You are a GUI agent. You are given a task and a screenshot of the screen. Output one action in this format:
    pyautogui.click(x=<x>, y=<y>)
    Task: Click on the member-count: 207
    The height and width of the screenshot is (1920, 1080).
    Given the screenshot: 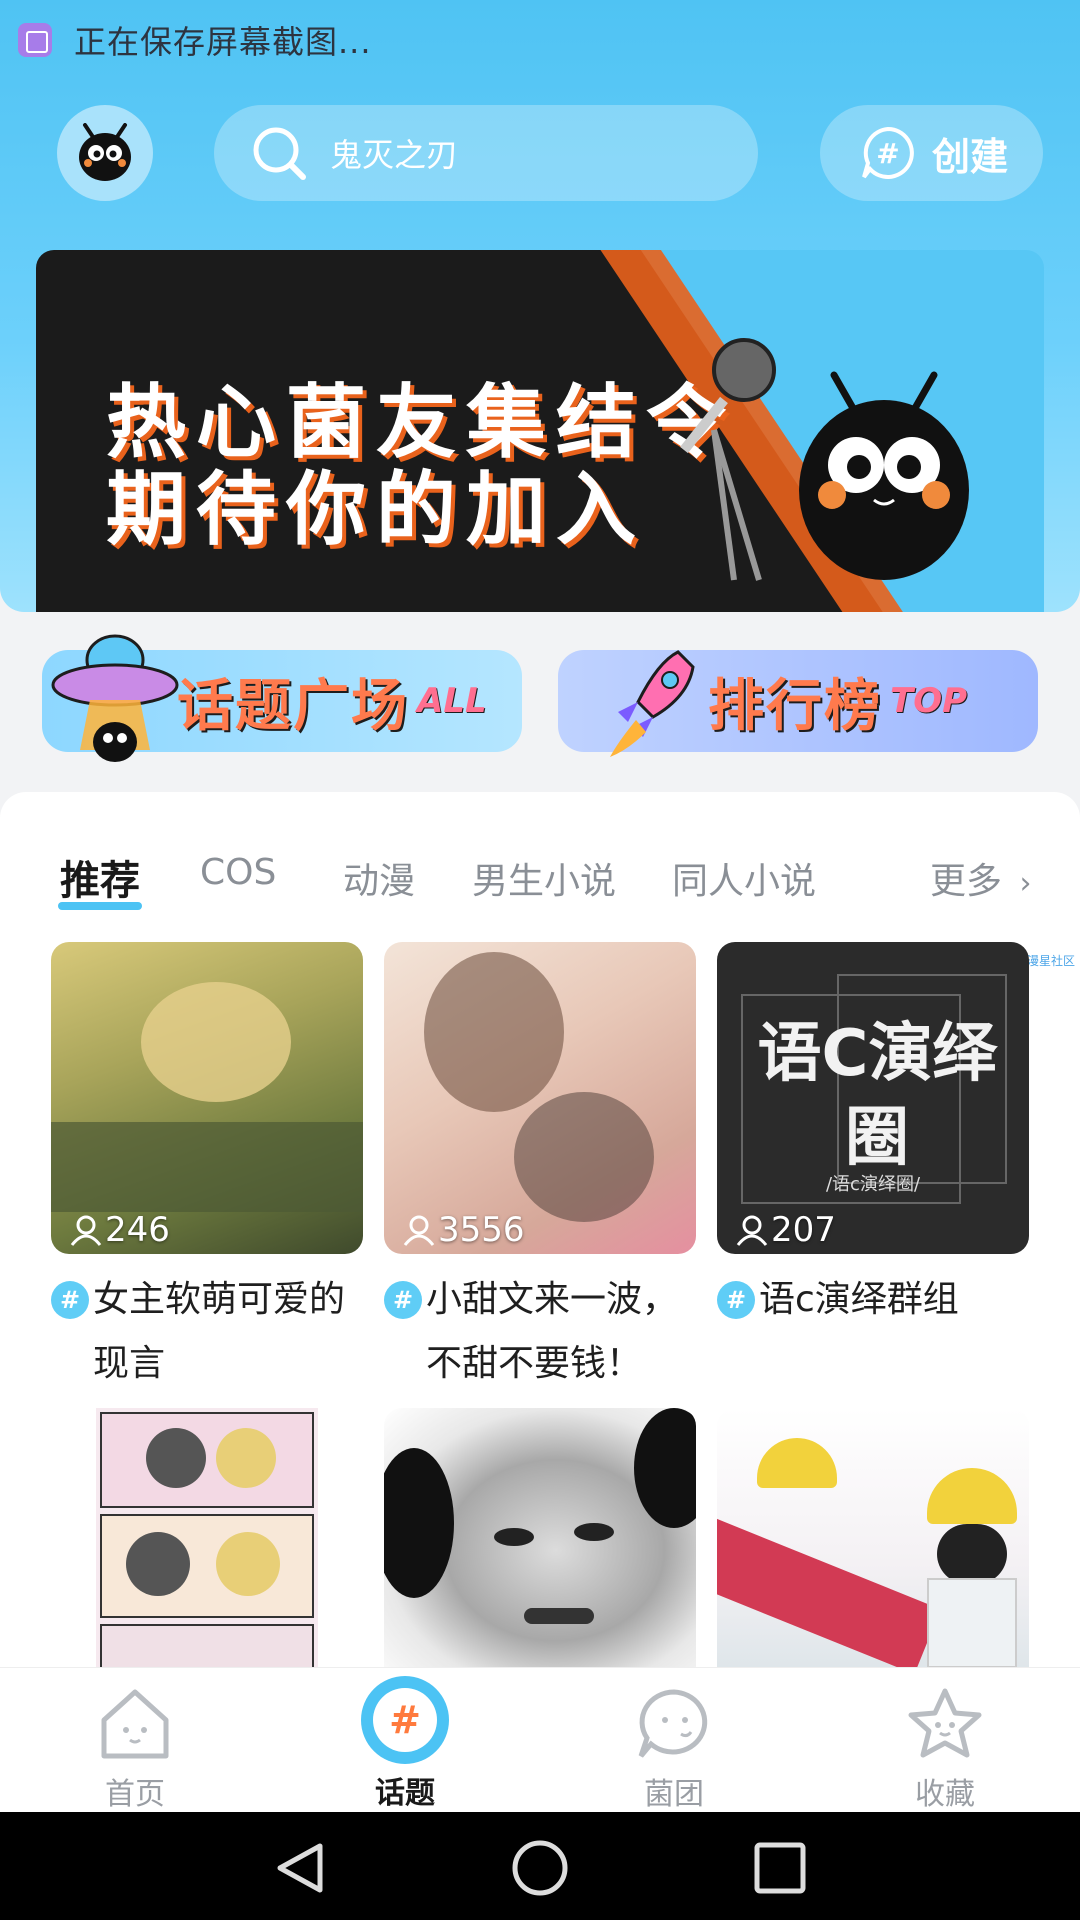 What is the action you would take?
    pyautogui.click(x=785, y=1230)
    